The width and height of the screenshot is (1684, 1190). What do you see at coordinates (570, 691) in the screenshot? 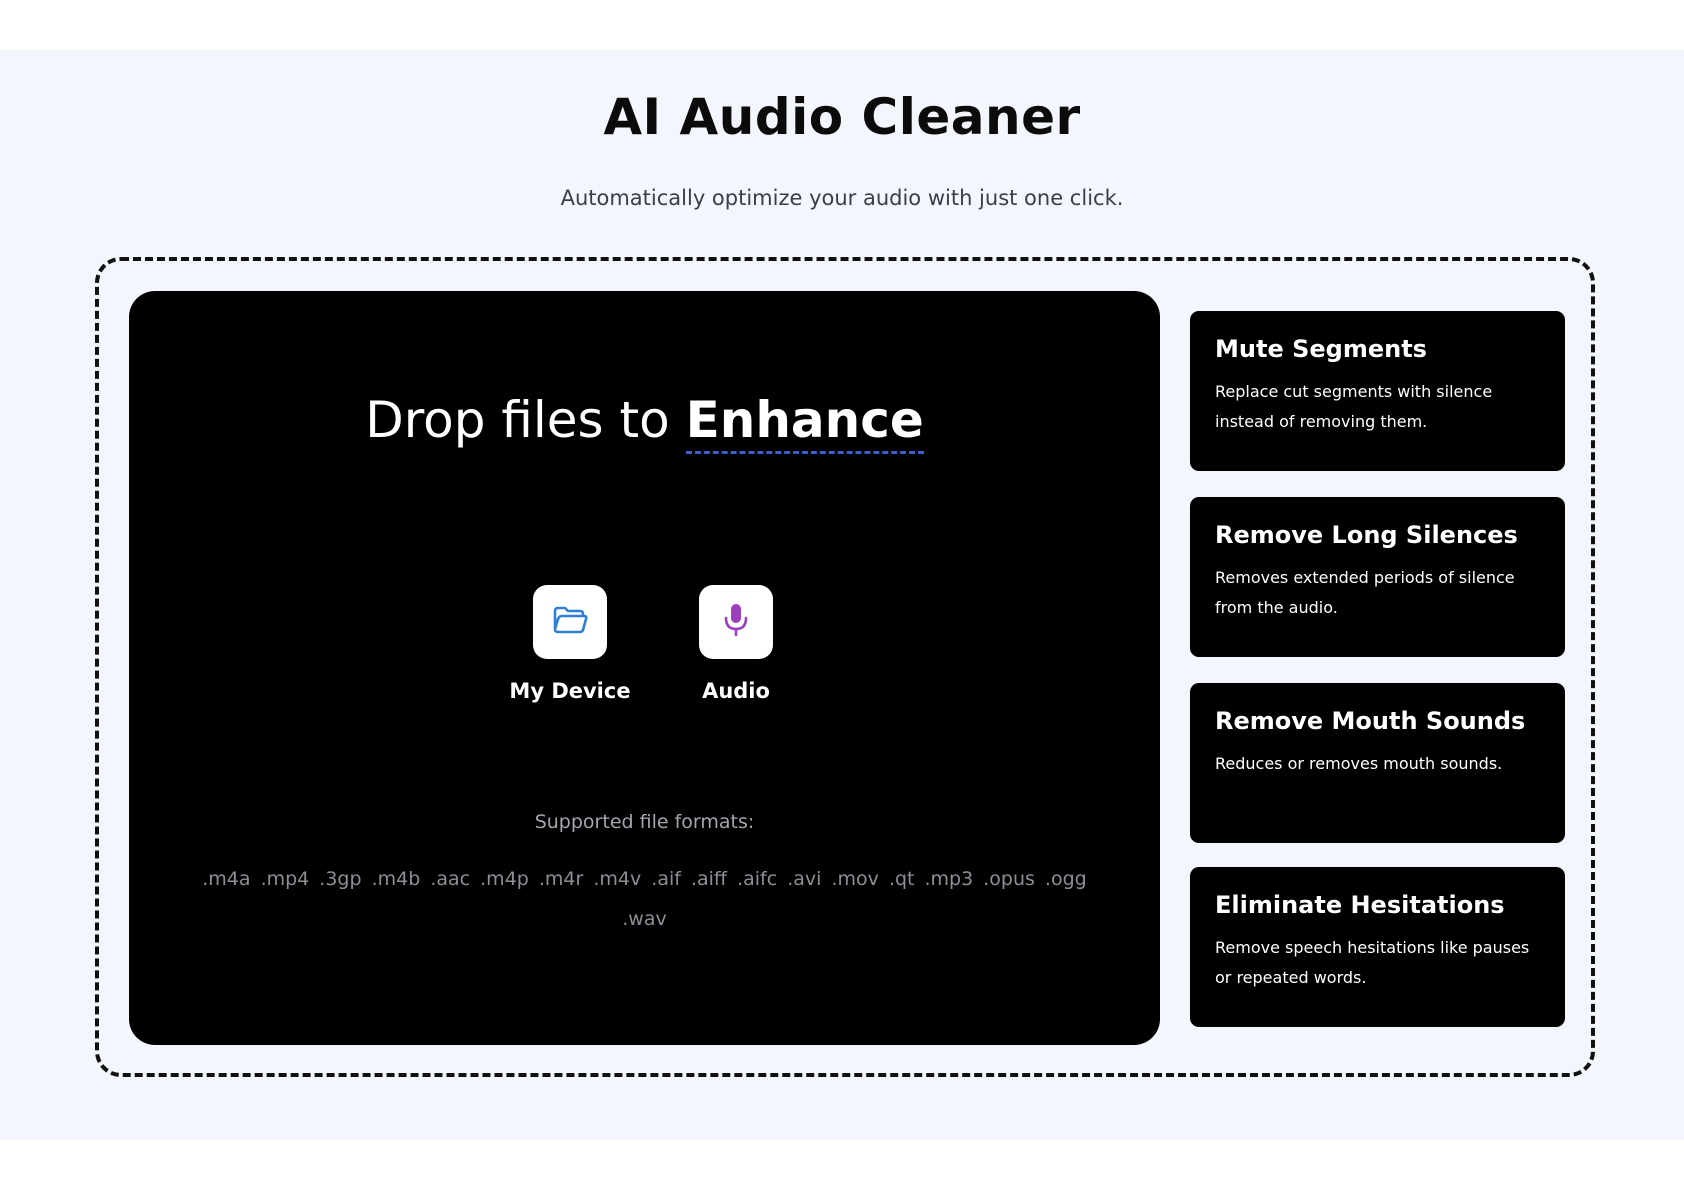
I see `my-device-label: My Device` at bounding box center [570, 691].